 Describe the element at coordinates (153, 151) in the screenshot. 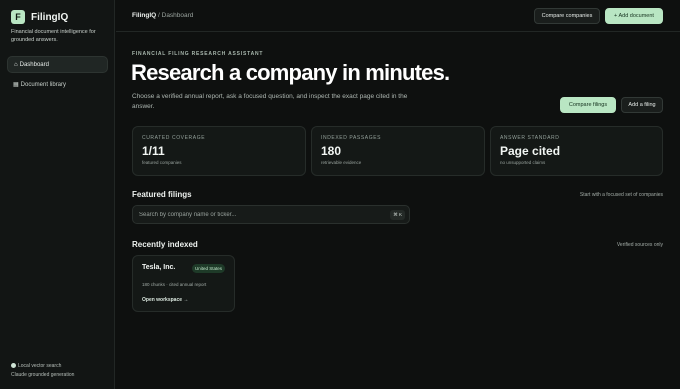

I see `stat-value: 1/11` at that location.